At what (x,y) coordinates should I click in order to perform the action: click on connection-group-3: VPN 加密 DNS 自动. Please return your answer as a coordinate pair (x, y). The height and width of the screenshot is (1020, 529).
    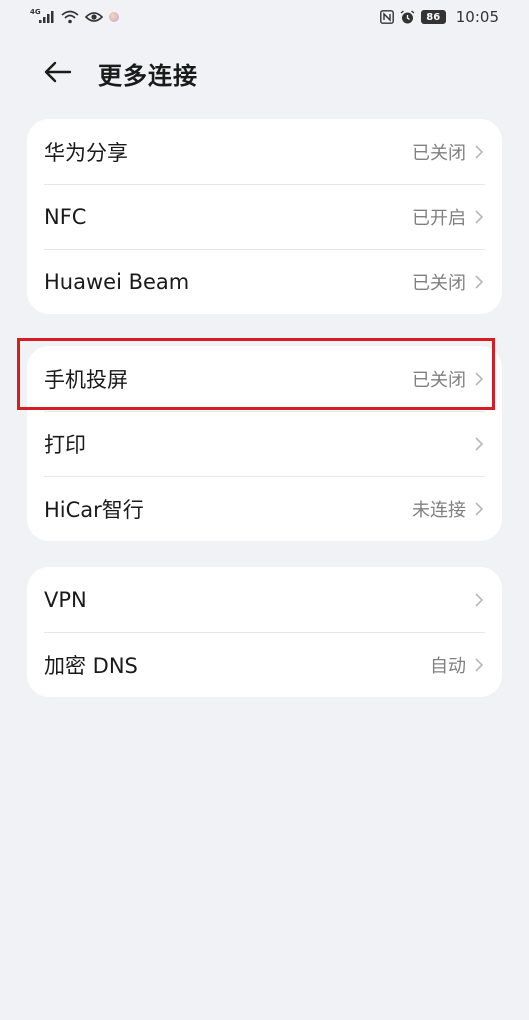
    Looking at the image, I should click on (264, 632).